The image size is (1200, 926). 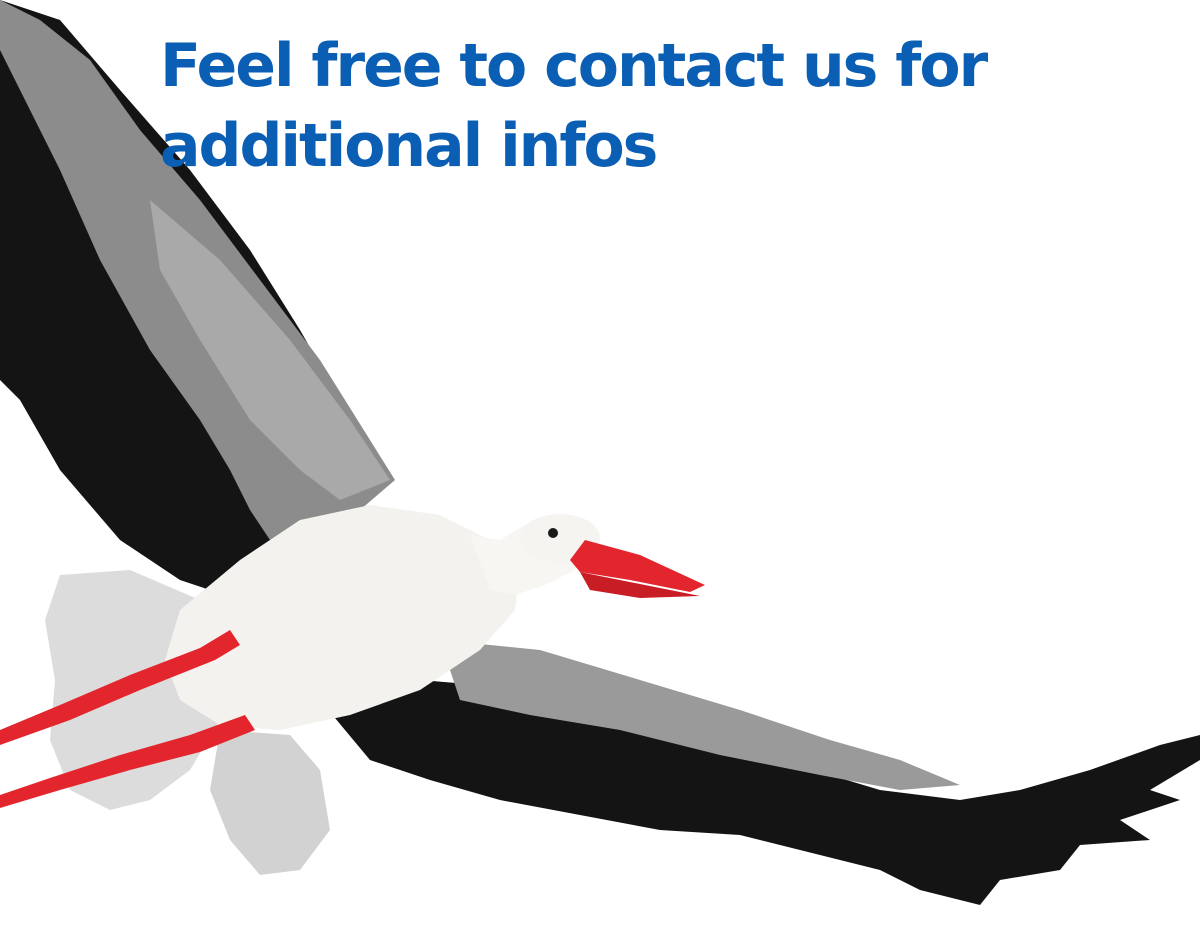 I want to click on lower-tail-feathers, so click(x=270, y=802).